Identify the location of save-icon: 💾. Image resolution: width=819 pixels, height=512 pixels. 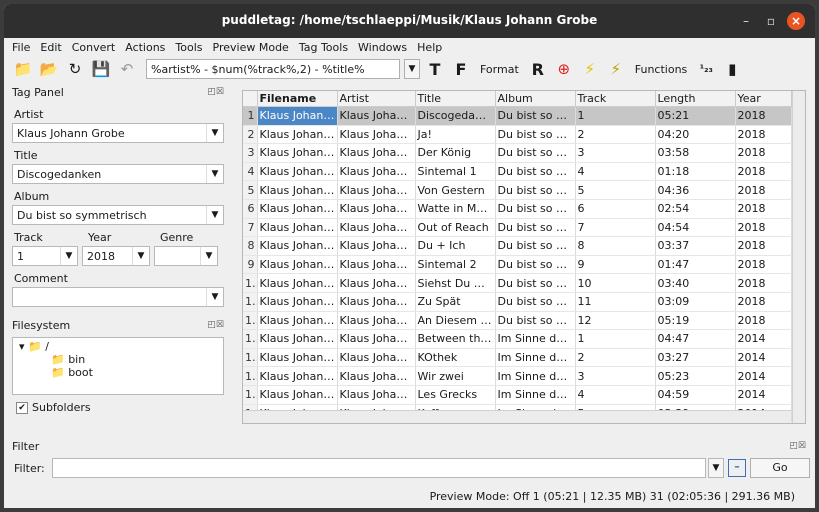
(101, 69).